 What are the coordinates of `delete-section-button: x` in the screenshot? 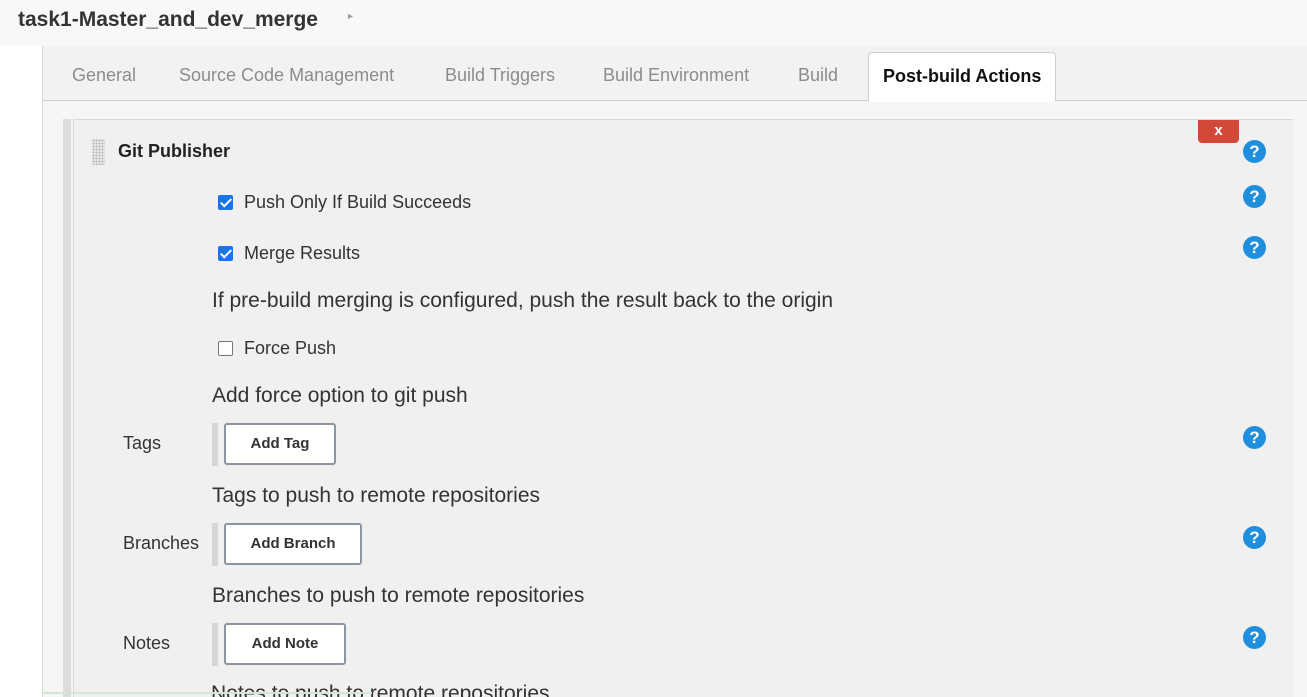 It's located at (1218, 131).